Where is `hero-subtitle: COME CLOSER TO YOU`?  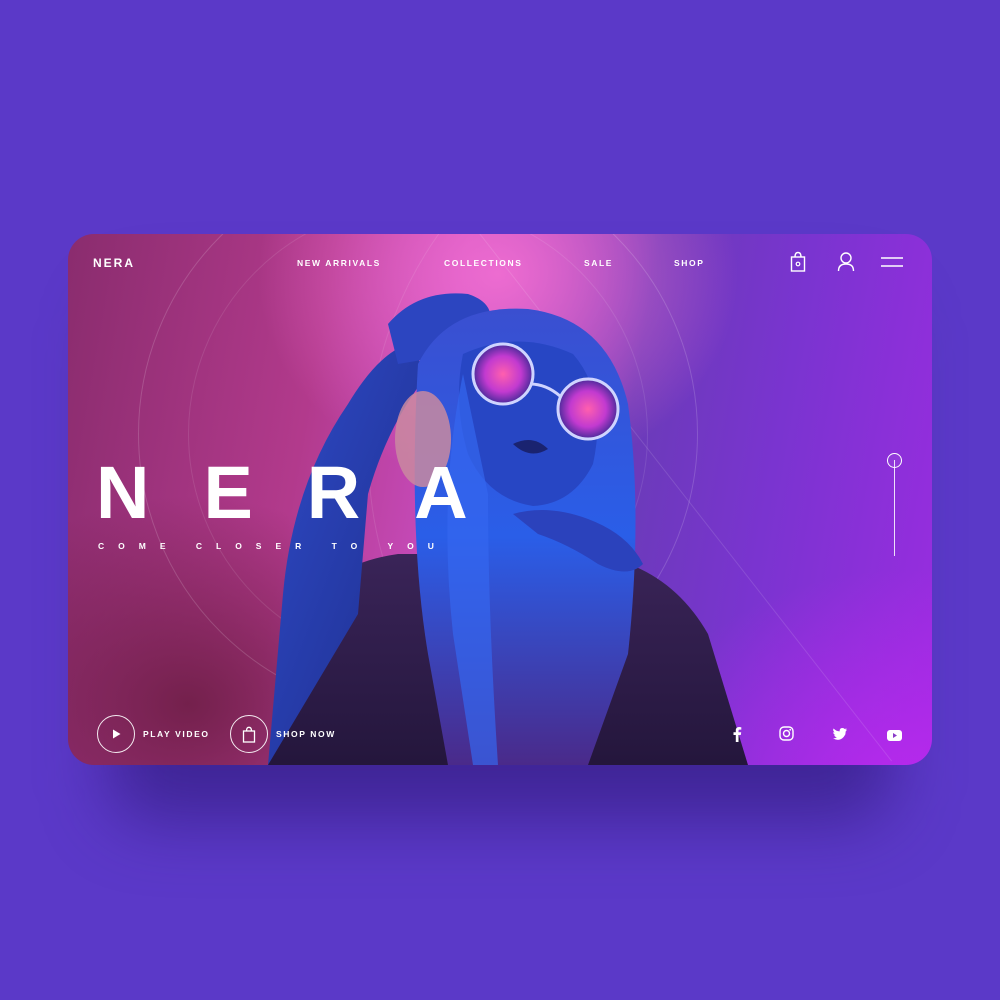
hero-subtitle: COME CLOSER TO YOU is located at coordinates (273, 546).